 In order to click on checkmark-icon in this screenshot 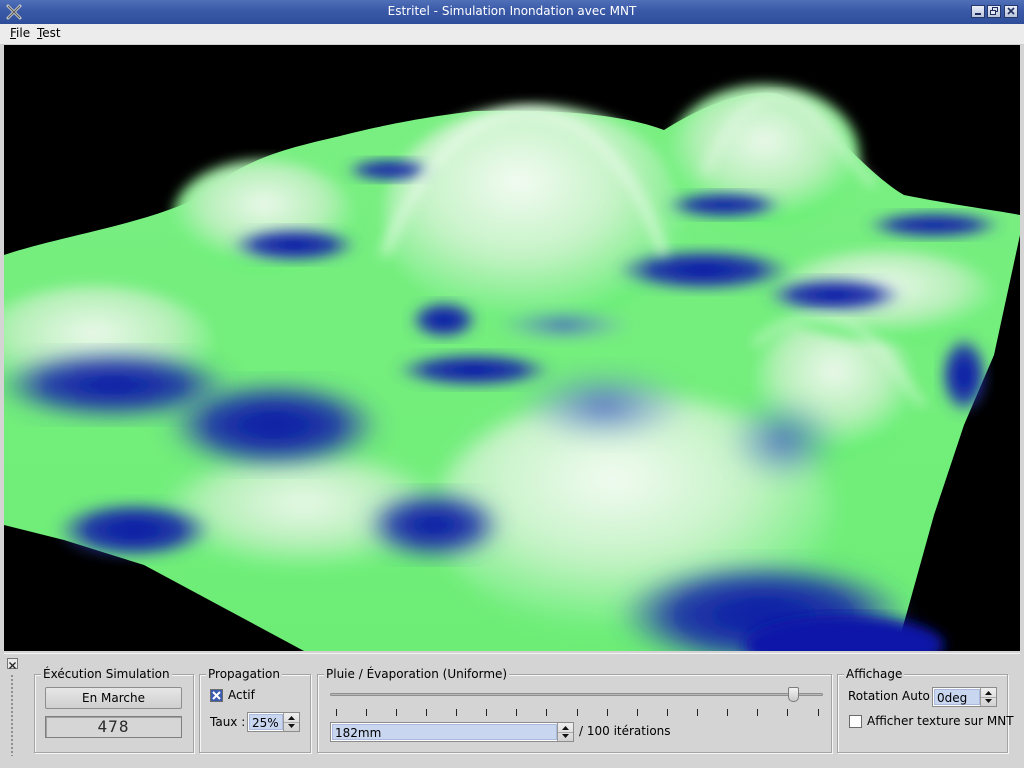, I will do `click(216, 695)`.